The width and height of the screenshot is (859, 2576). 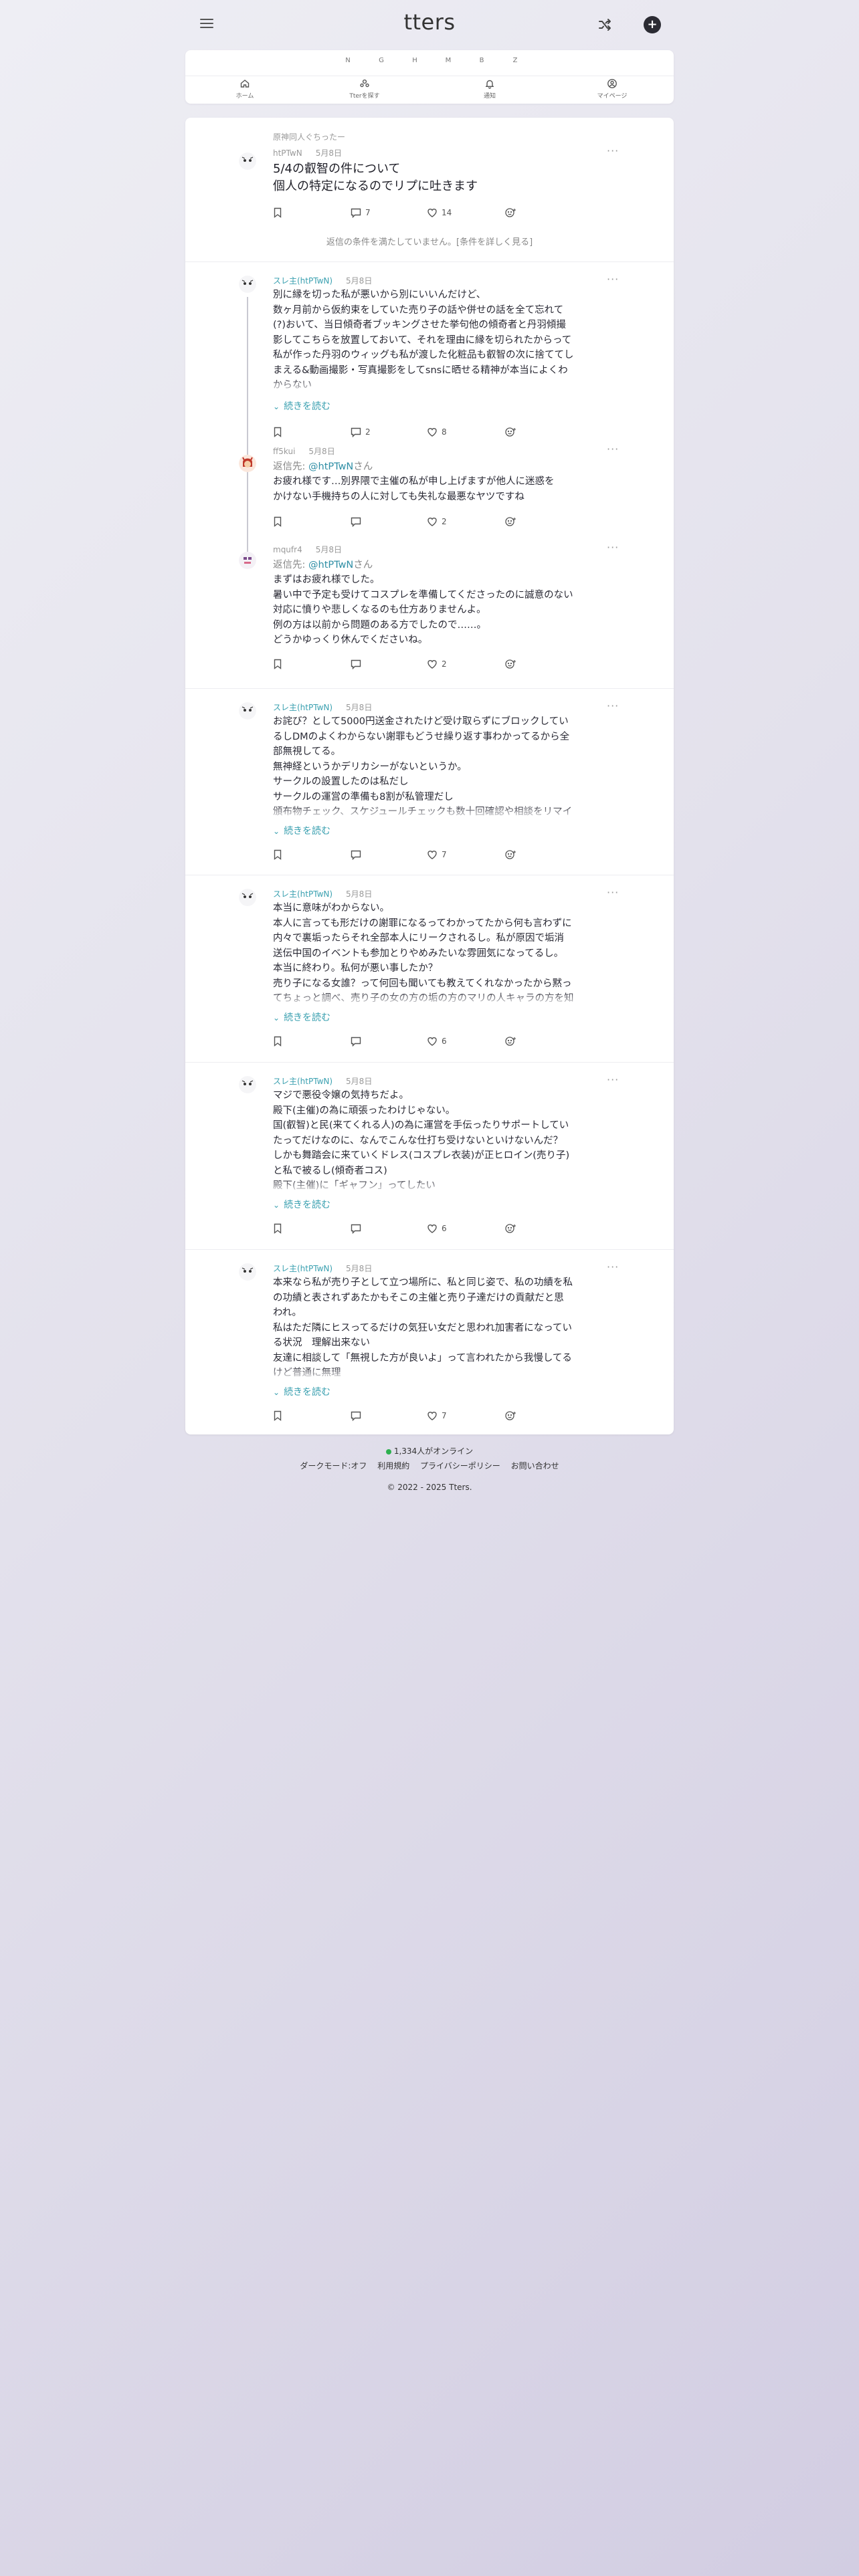 I want to click on chevron-down-icon: ⌄, so click(x=277, y=1018).